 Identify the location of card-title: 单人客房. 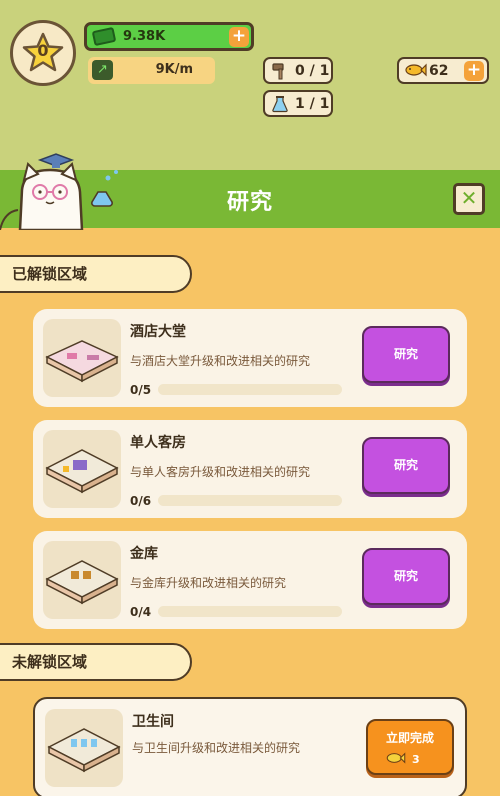
(158, 443).